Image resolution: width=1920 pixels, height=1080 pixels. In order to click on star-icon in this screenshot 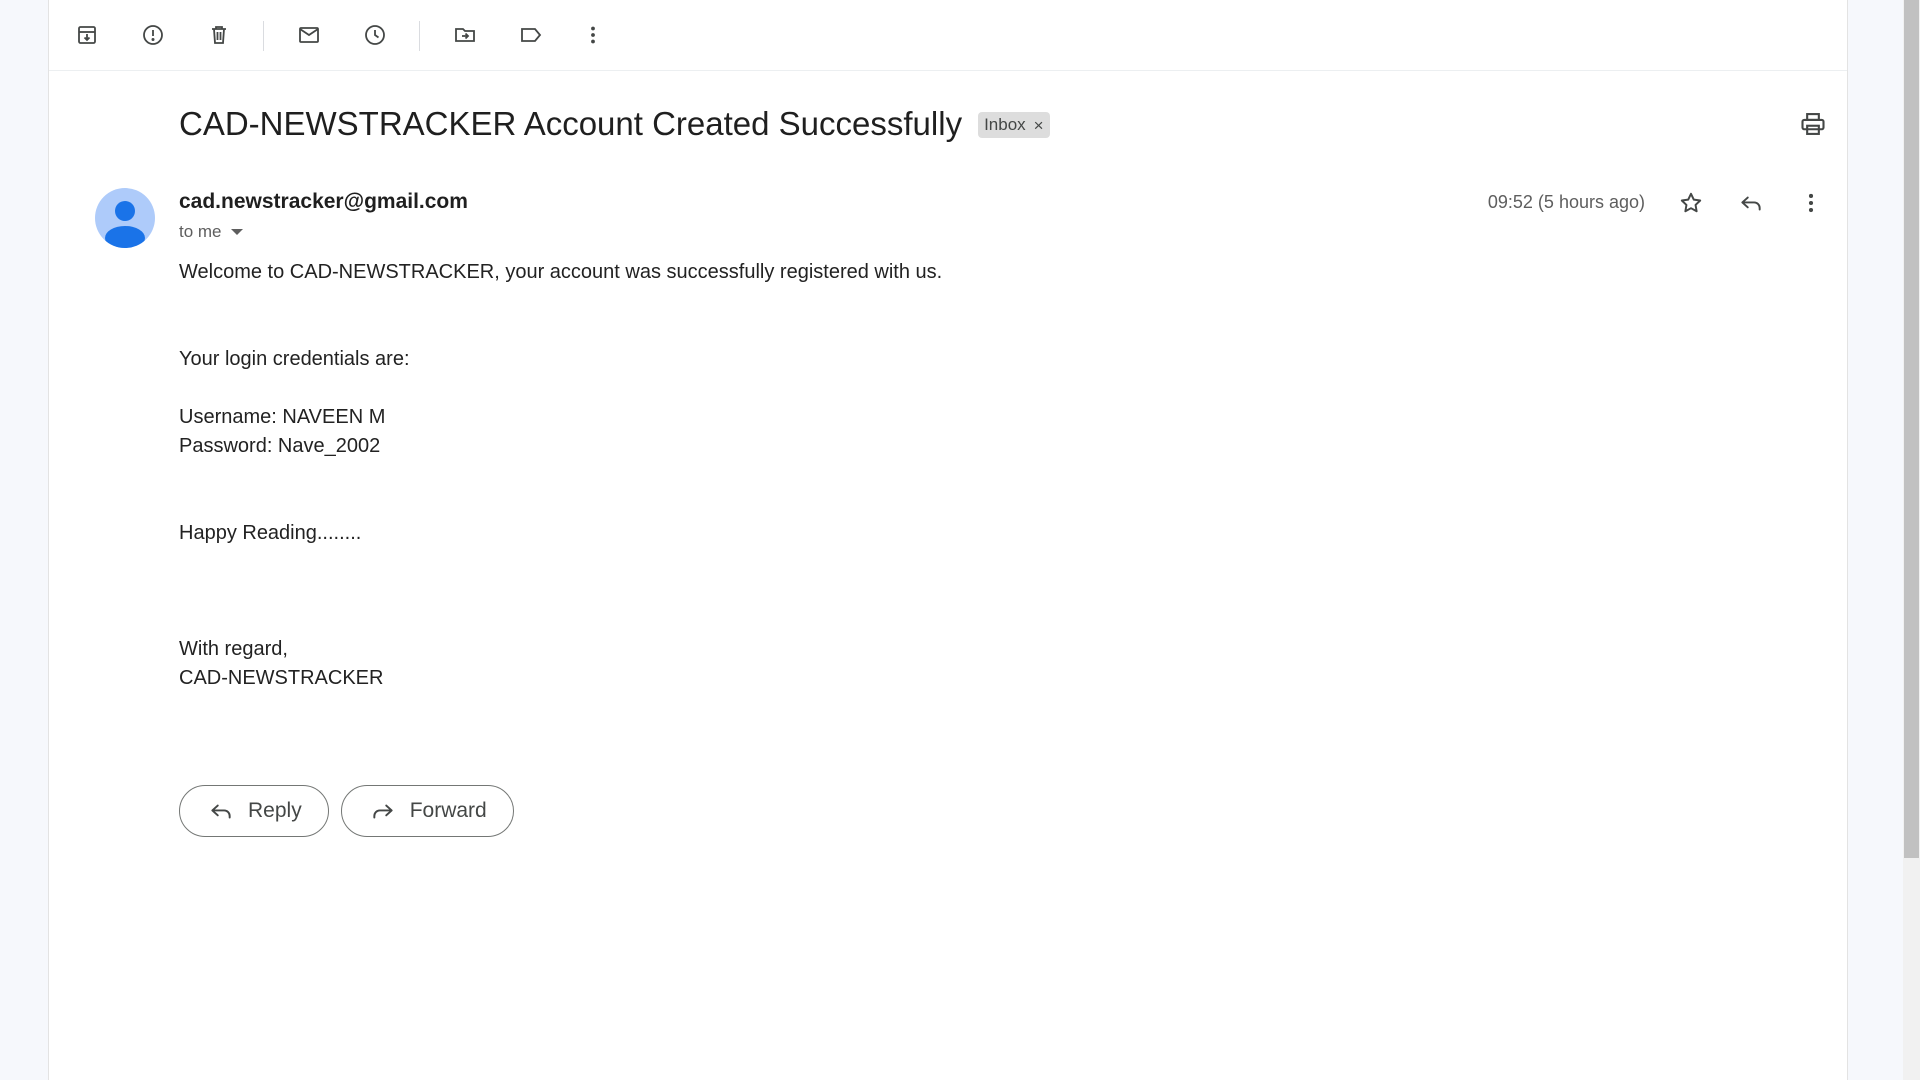, I will do `click(1691, 202)`.